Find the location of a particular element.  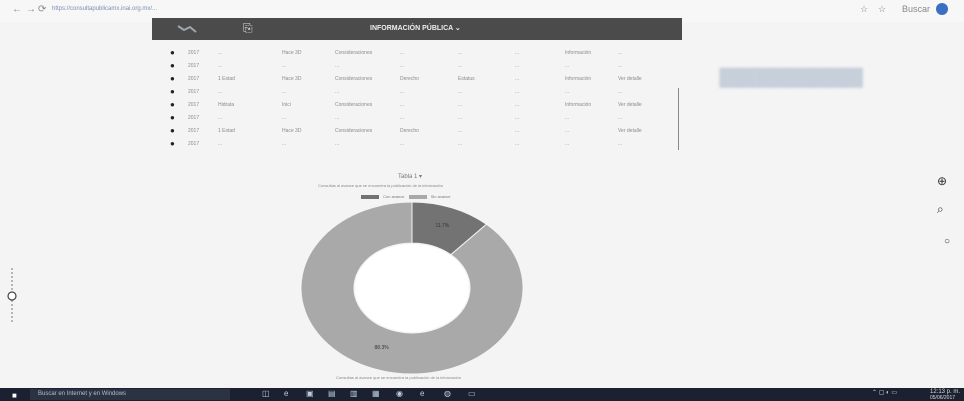

table-cell: Estatus is located at coordinates (466, 79).